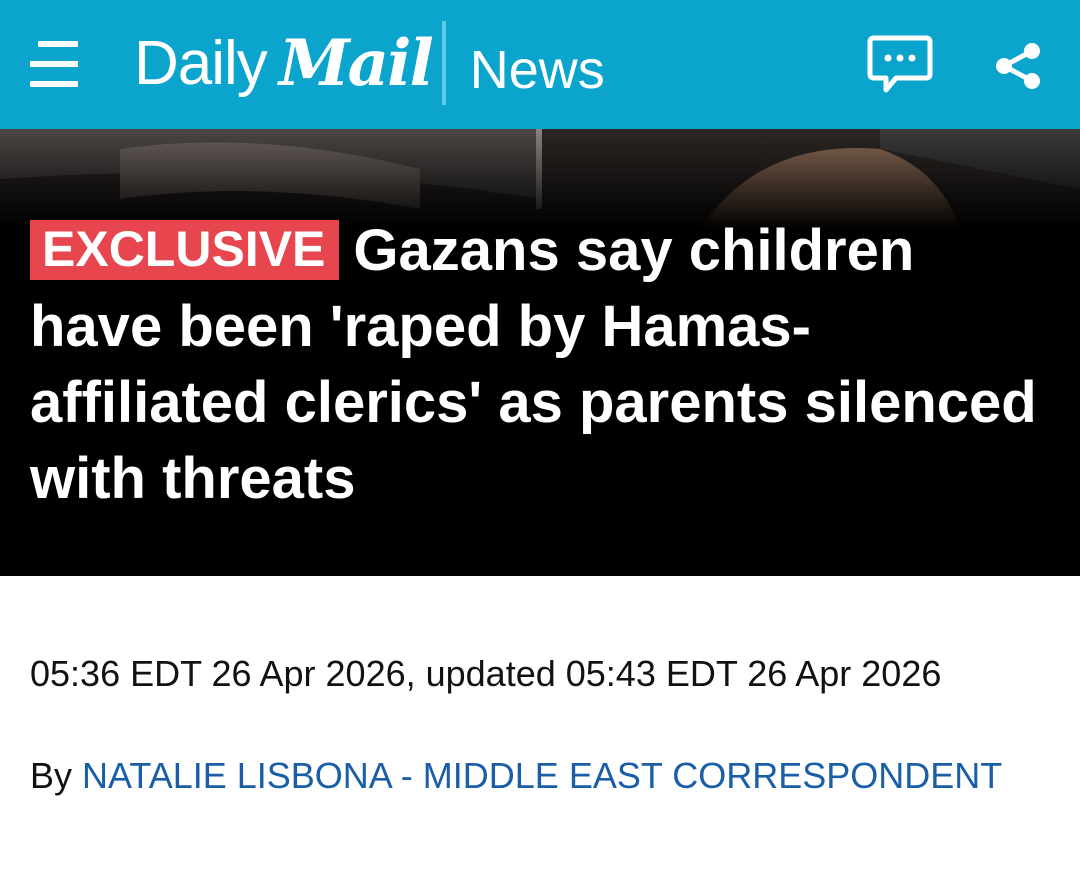 This screenshot has width=1080, height=889. What do you see at coordinates (443, 63) in the screenshot?
I see `brand-divider` at bounding box center [443, 63].